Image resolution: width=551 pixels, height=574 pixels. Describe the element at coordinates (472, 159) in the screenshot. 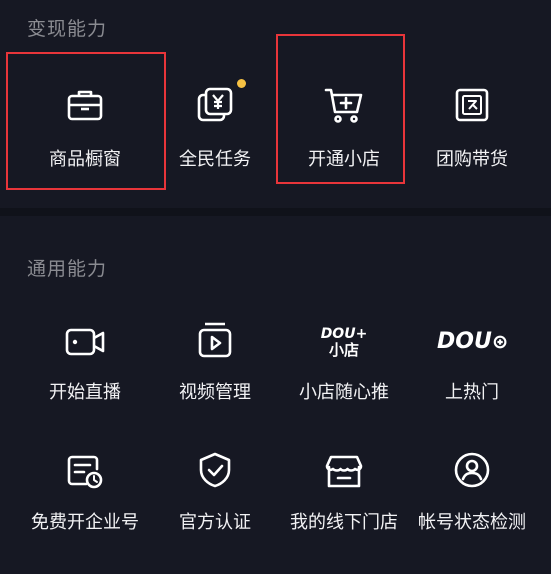

I see `item-label: 团购带货` at that location.